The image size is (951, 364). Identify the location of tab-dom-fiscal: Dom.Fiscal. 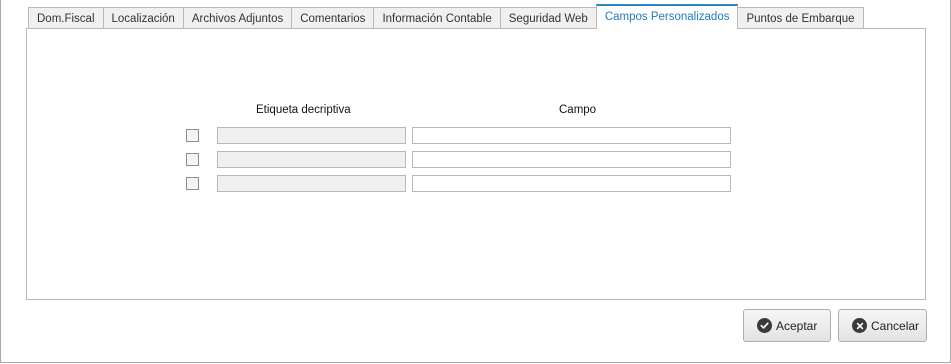
(66, 18).